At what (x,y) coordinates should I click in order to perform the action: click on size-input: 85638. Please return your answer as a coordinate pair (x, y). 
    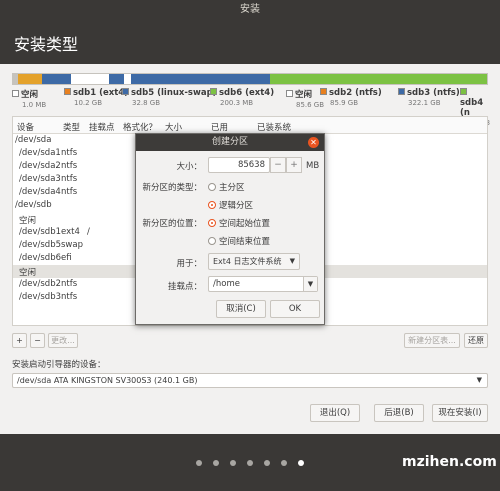
    Looking at the image, I should click on (239, 165).